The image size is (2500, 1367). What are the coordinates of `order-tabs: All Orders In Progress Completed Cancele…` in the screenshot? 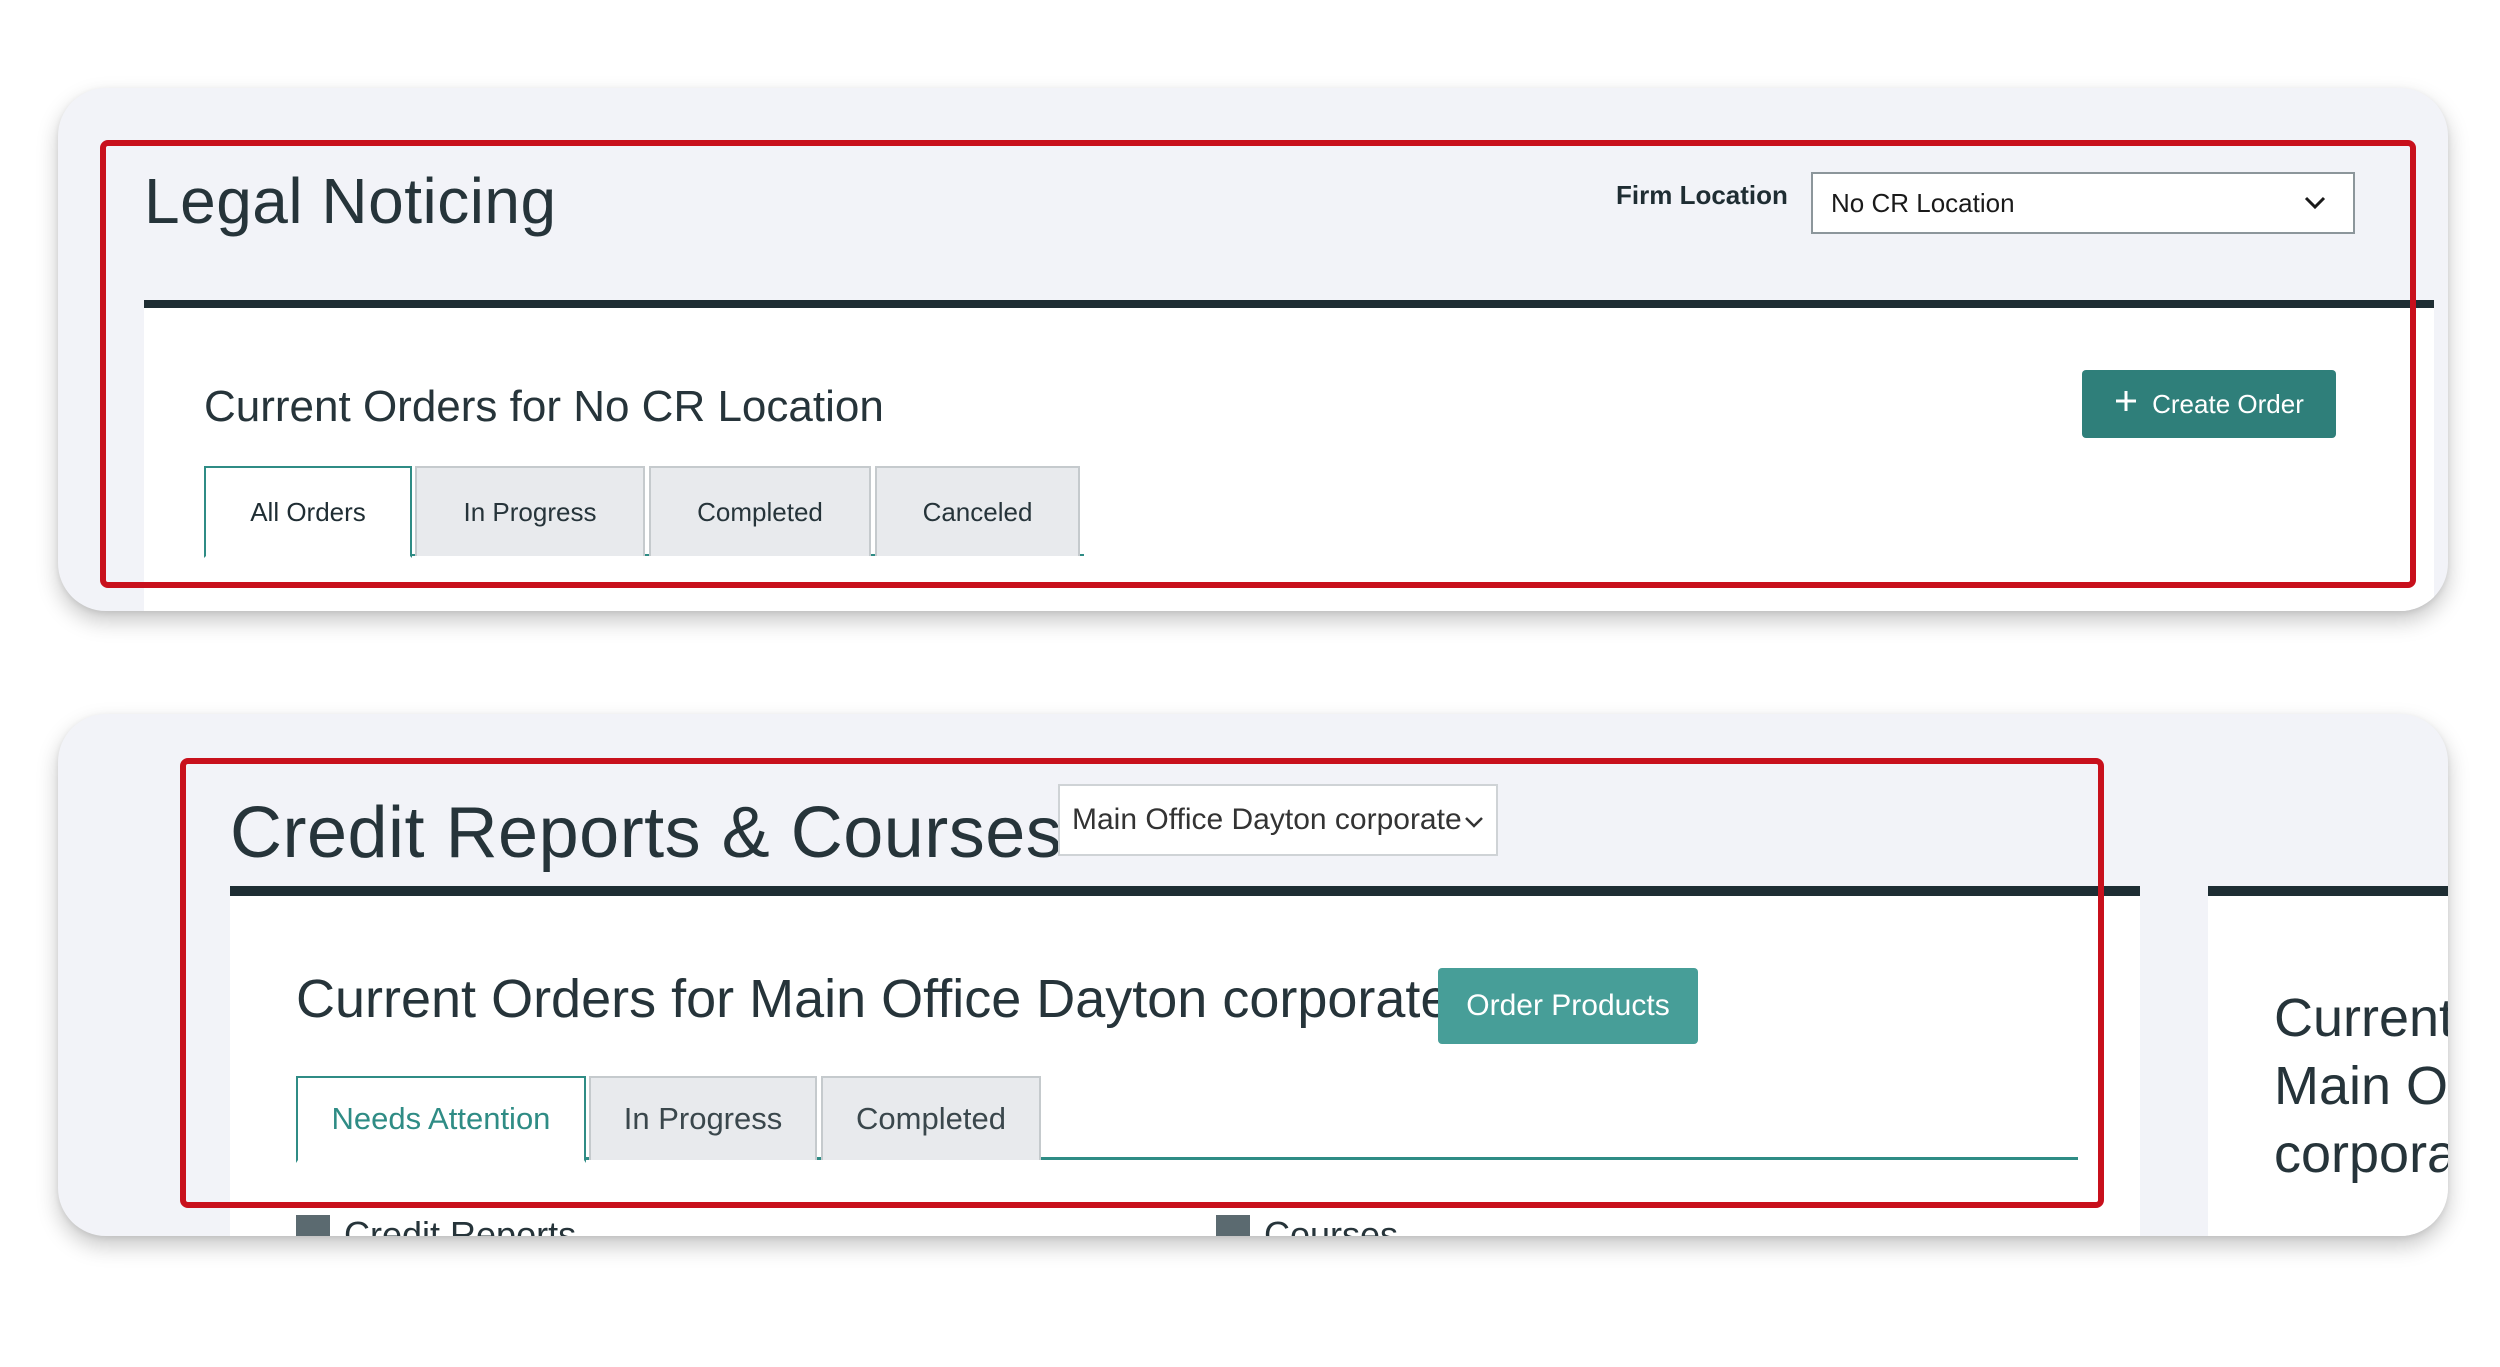 It's located at (644, 512).